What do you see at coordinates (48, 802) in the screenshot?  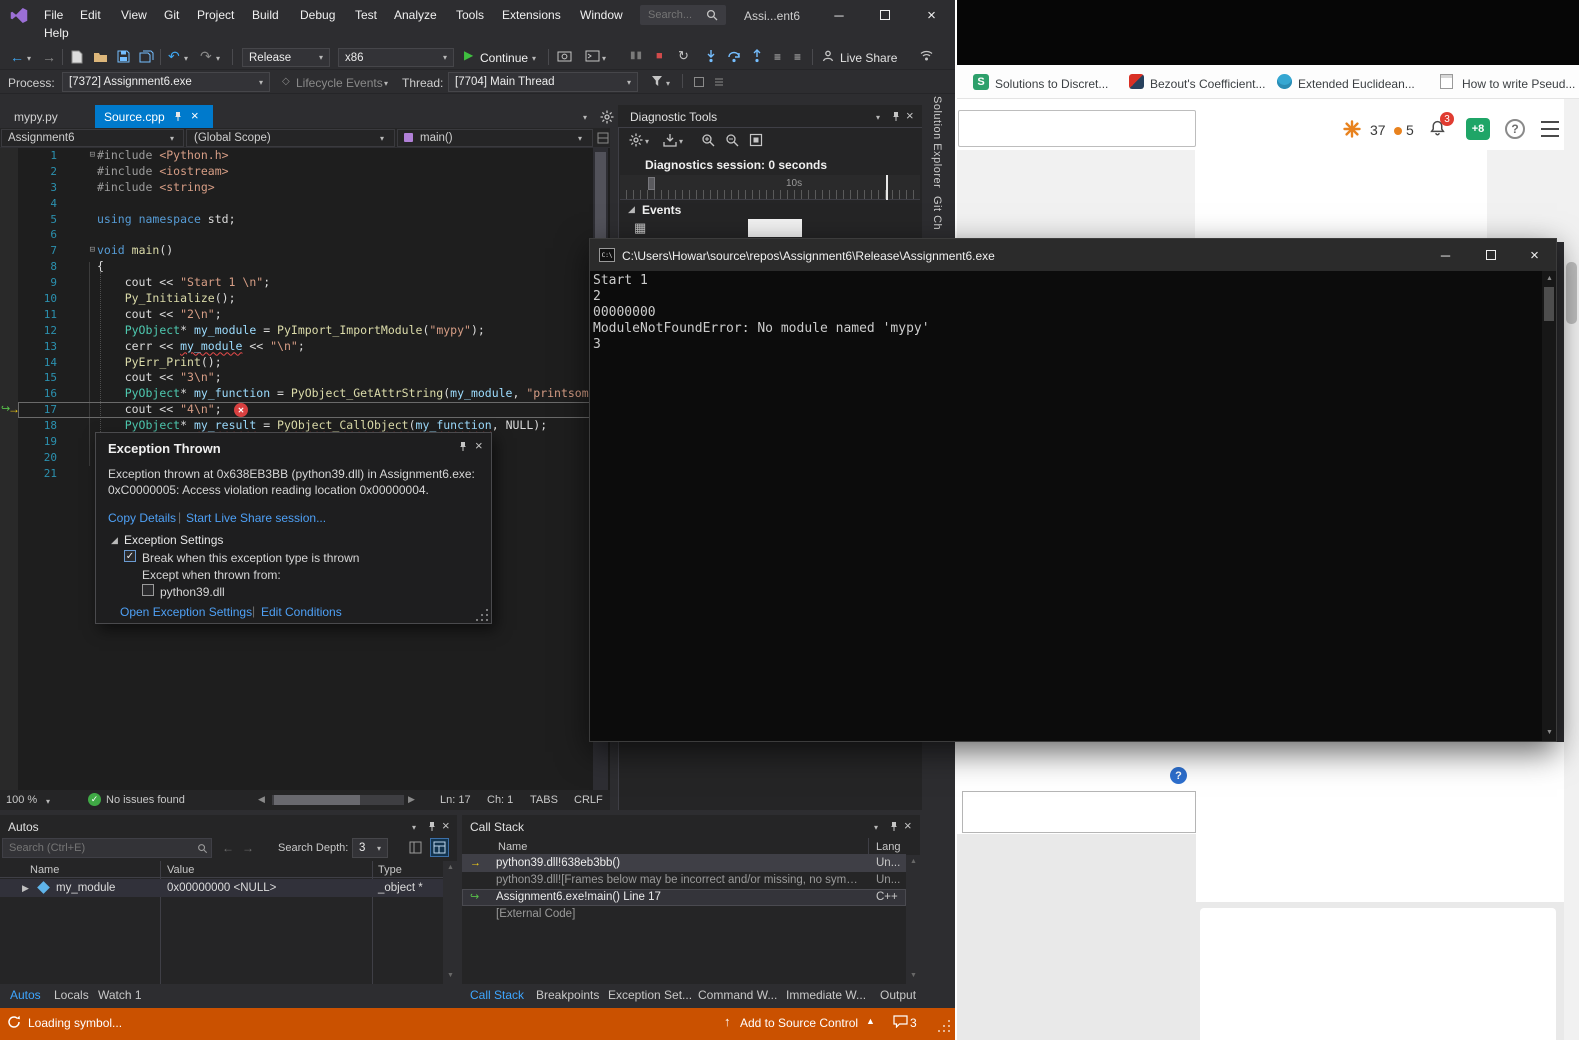 I see `zoom-dropdown-icon: ▾` at bounding box center [48, 802].